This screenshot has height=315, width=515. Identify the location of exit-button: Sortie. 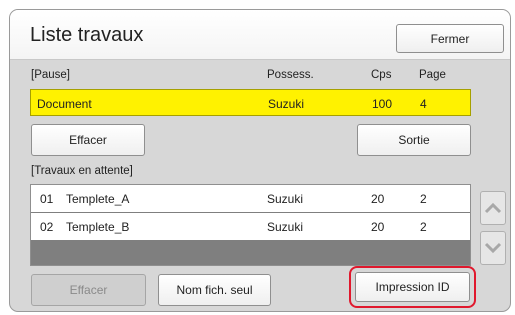
(414, 140).